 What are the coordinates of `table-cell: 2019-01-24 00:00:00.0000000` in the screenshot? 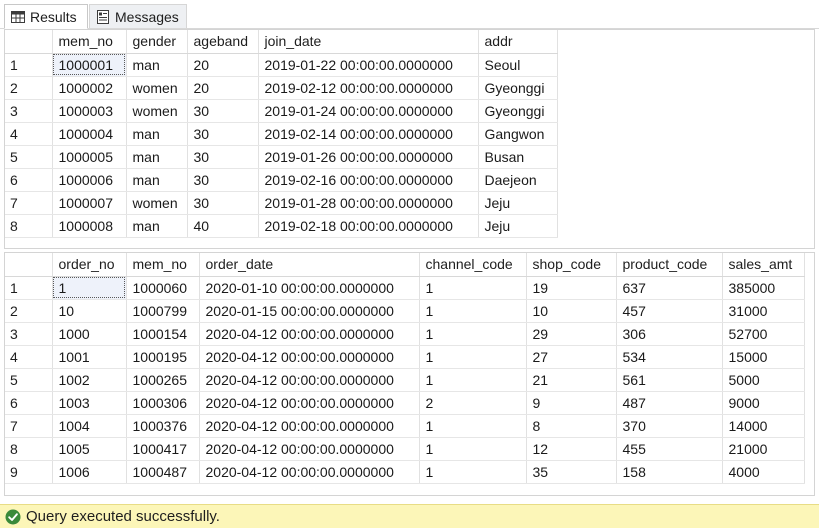 It's located at (368, 111).